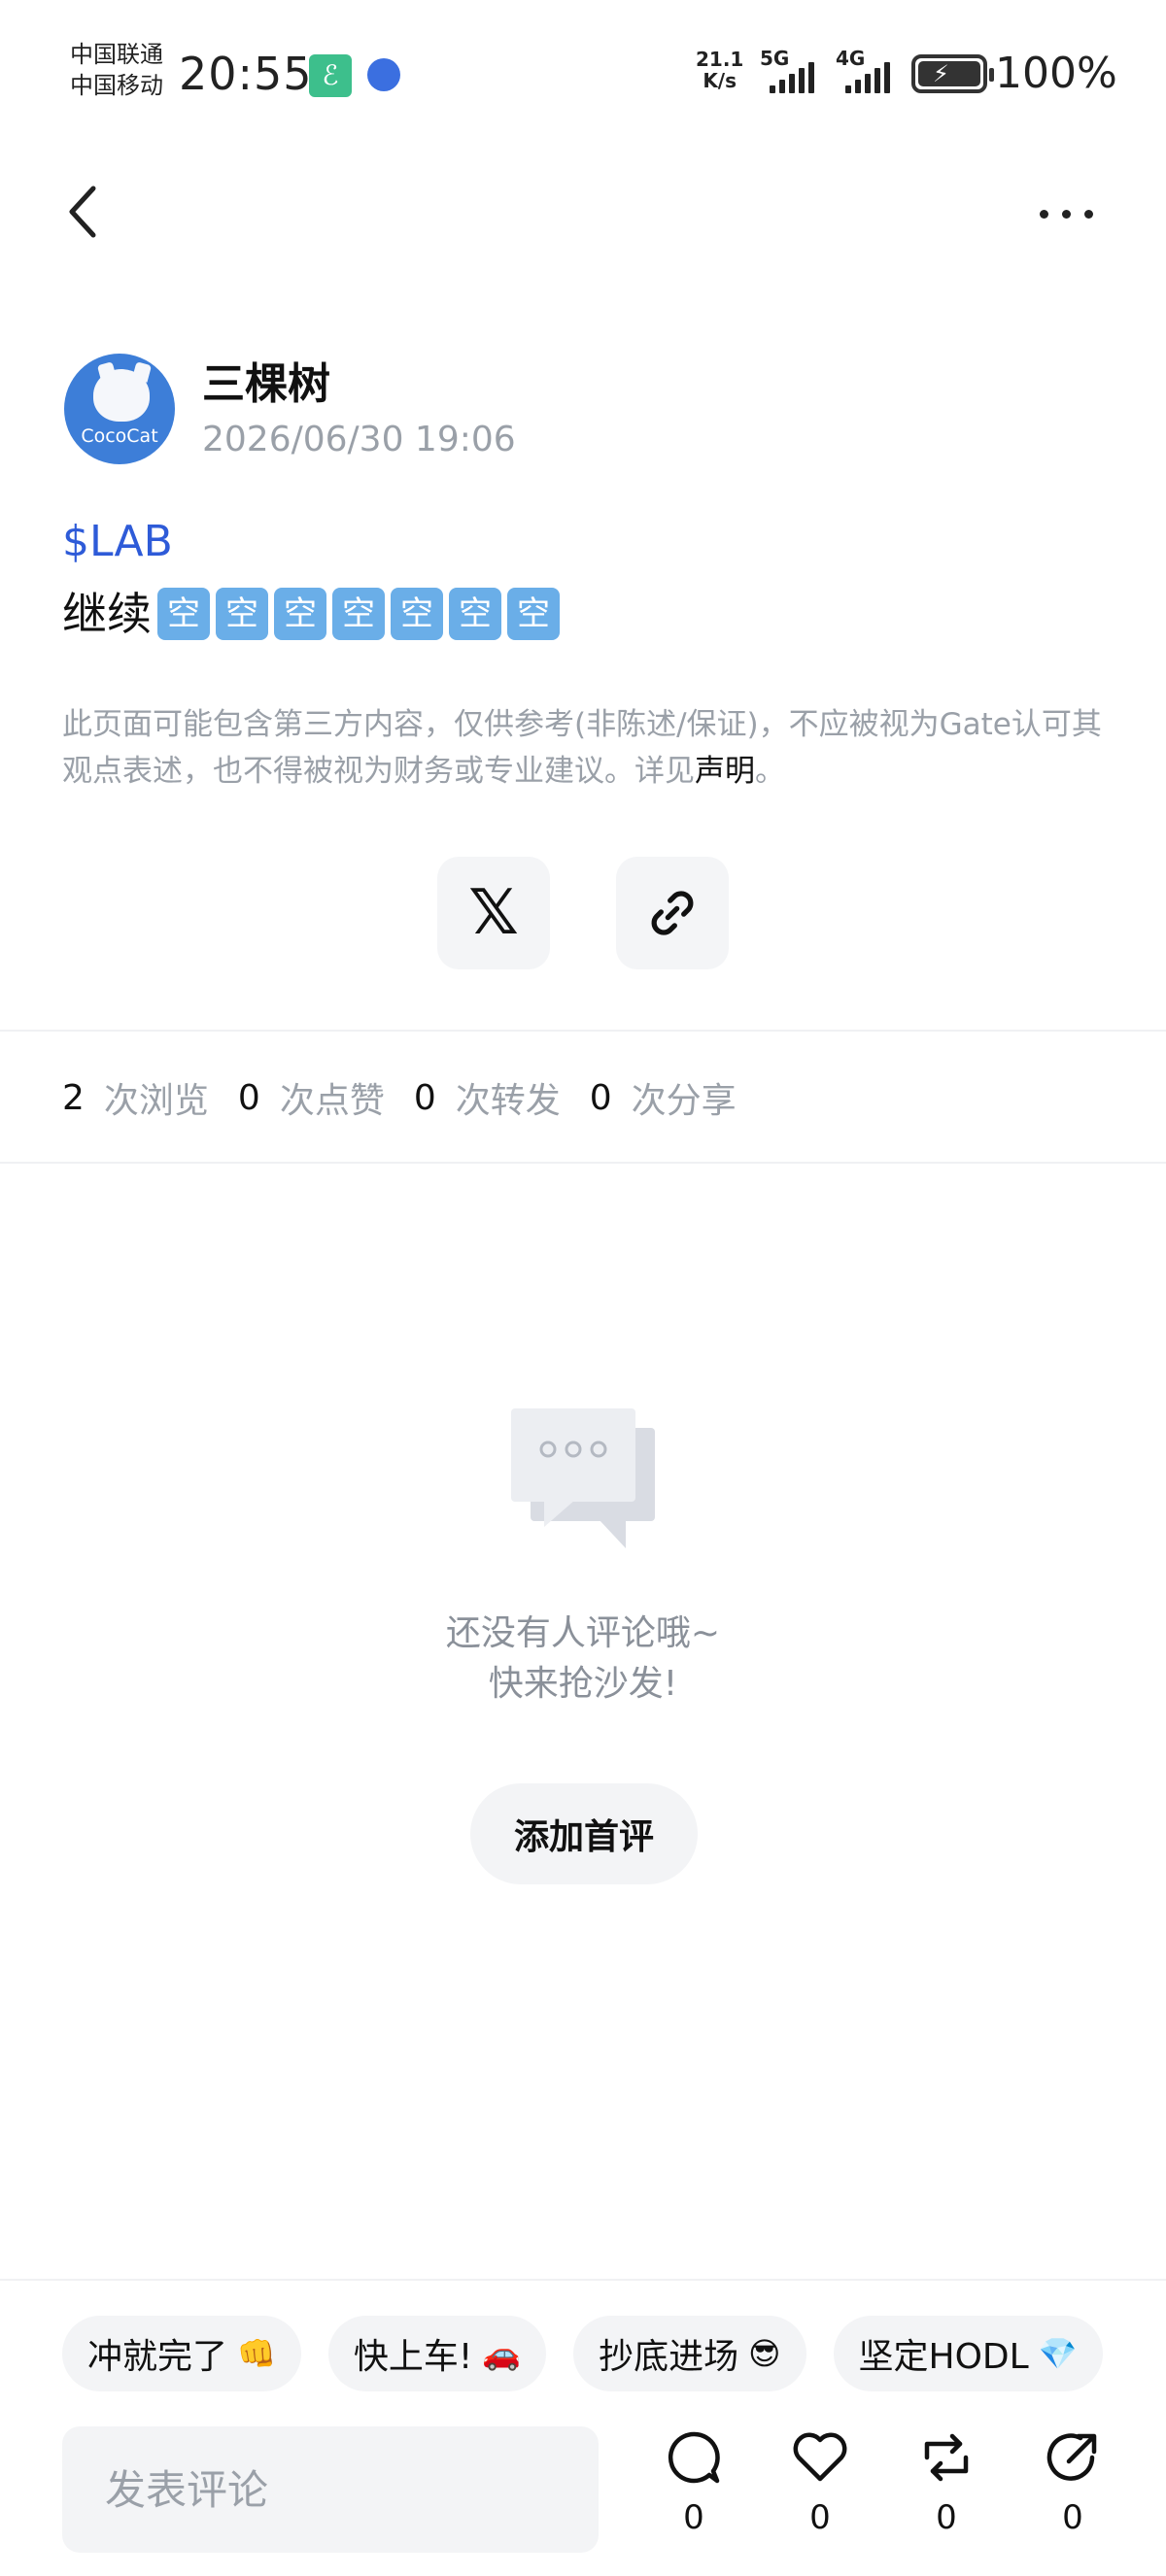  Describe the element at coordinates (1066, 213) in the screenshot. I see `more-options-button` at that location.